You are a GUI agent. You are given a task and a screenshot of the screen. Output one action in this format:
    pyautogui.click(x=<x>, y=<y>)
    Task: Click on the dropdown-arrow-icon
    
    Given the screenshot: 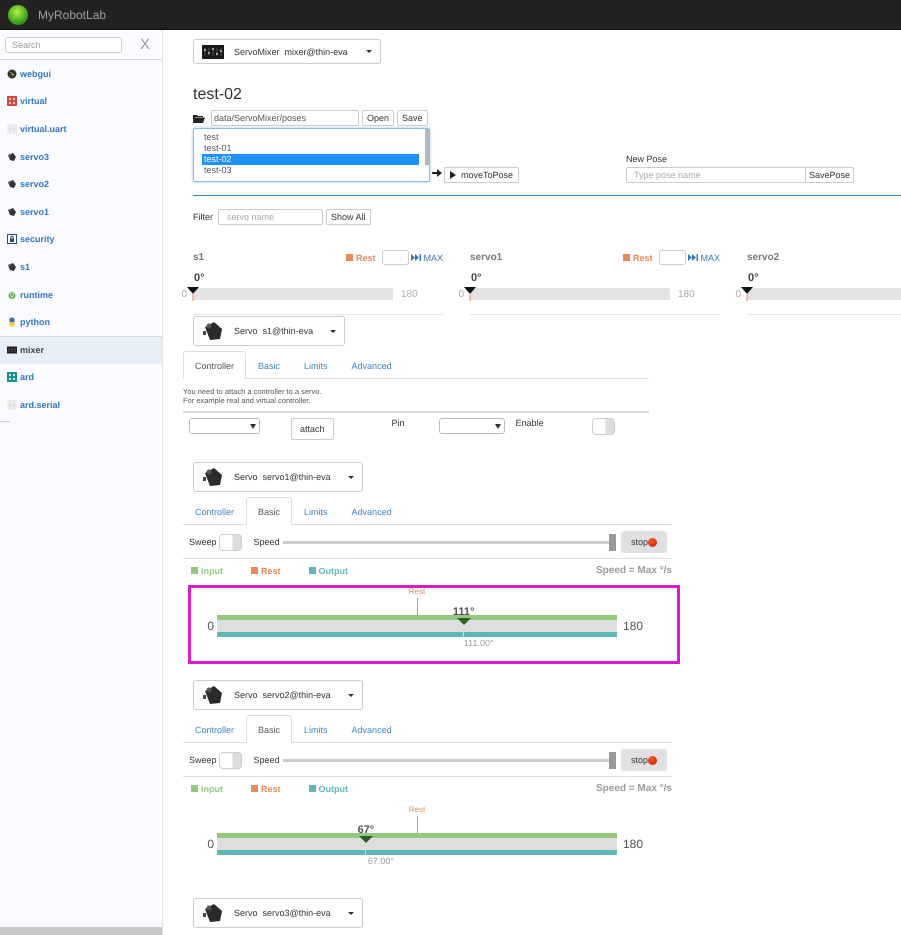 What is the action you would take?
    pyautogui.click(x=497, y=426)
    